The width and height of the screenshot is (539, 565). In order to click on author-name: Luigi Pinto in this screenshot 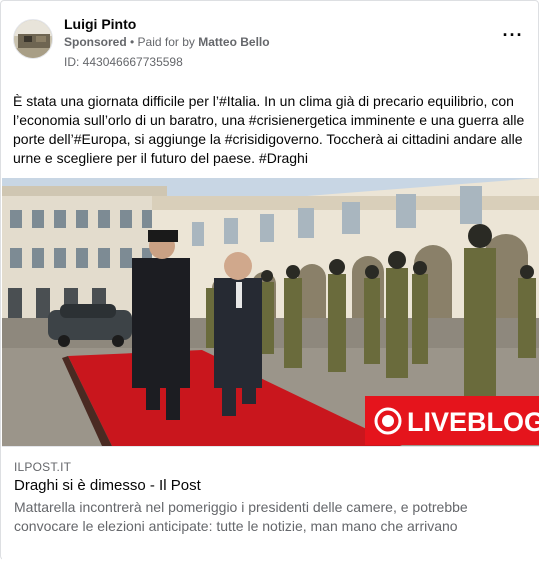, I will do `click(100, 24)`.